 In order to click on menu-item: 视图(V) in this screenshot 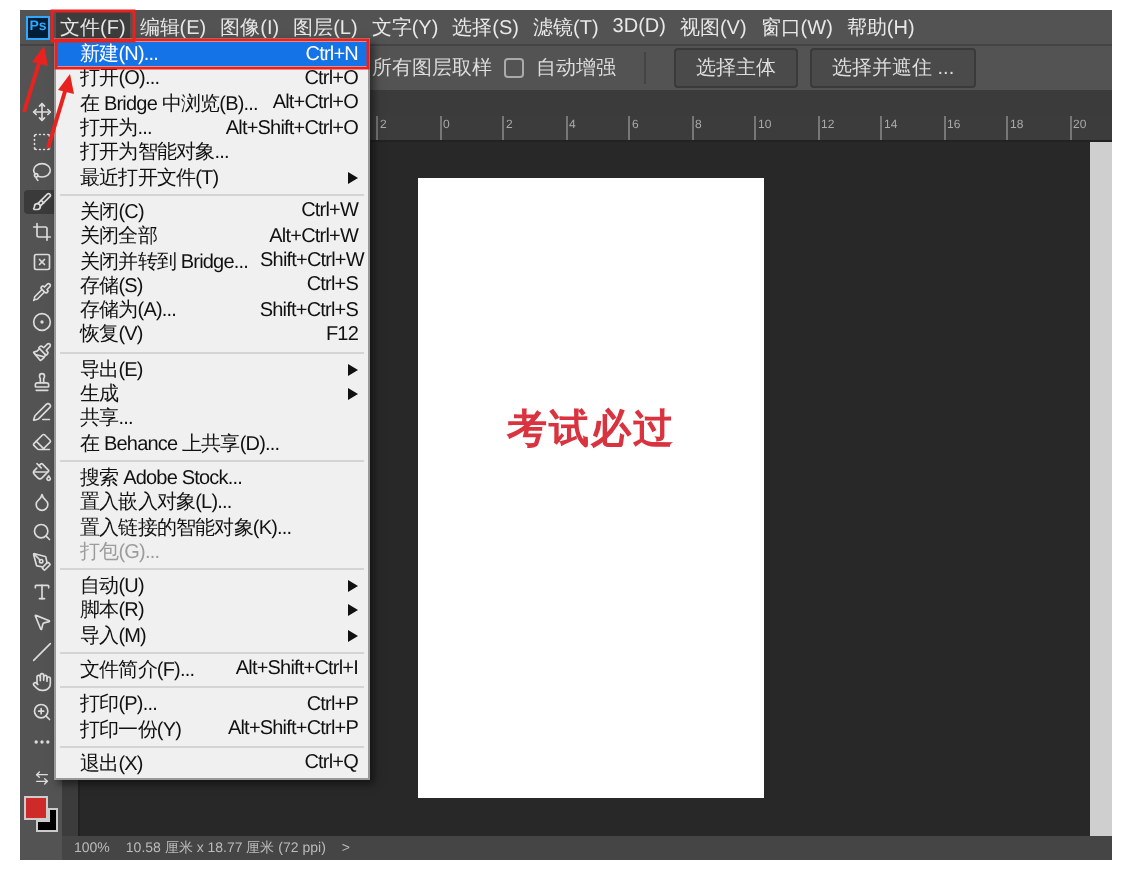, I will do `click(713, 27)`.